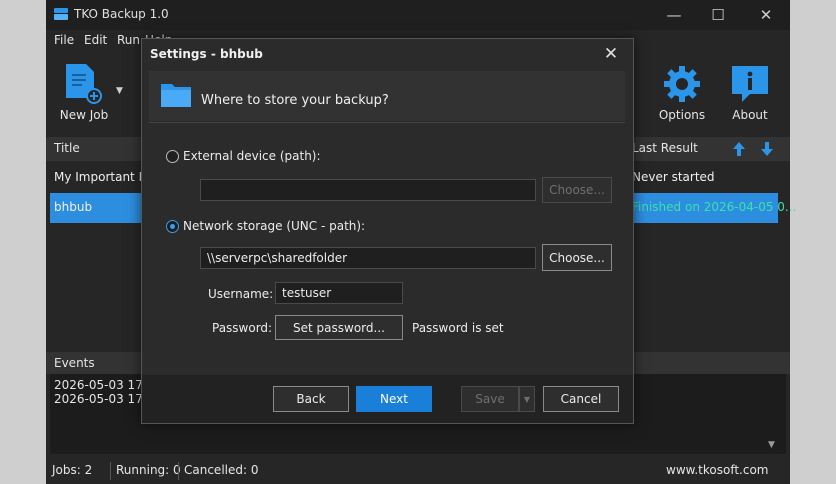 Image resolution: width=836 pixels, height=484 pixels. What do you see at coordinates (813, 242) in the screenshot?
I see `desktop-background-right` at bounding box center [813, 242].